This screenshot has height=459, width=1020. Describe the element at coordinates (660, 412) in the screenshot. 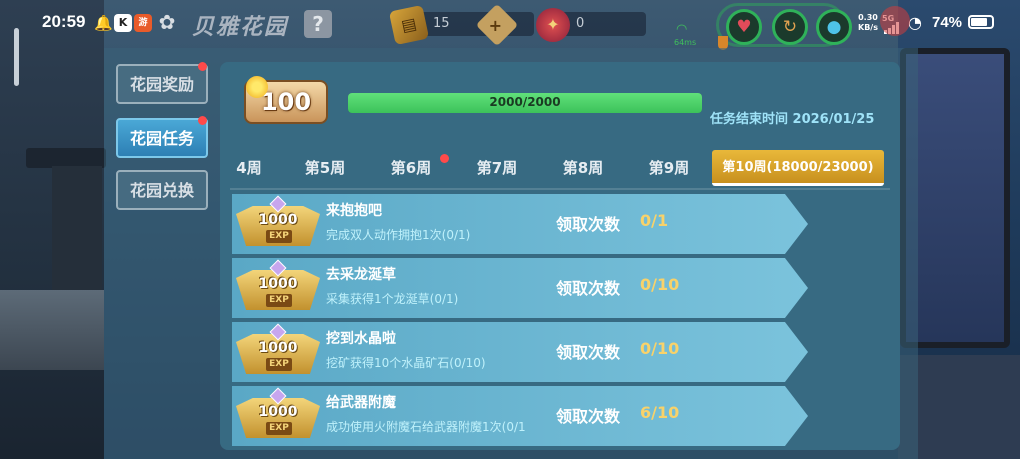

I see `claim-count-value: 6/10` at that location.